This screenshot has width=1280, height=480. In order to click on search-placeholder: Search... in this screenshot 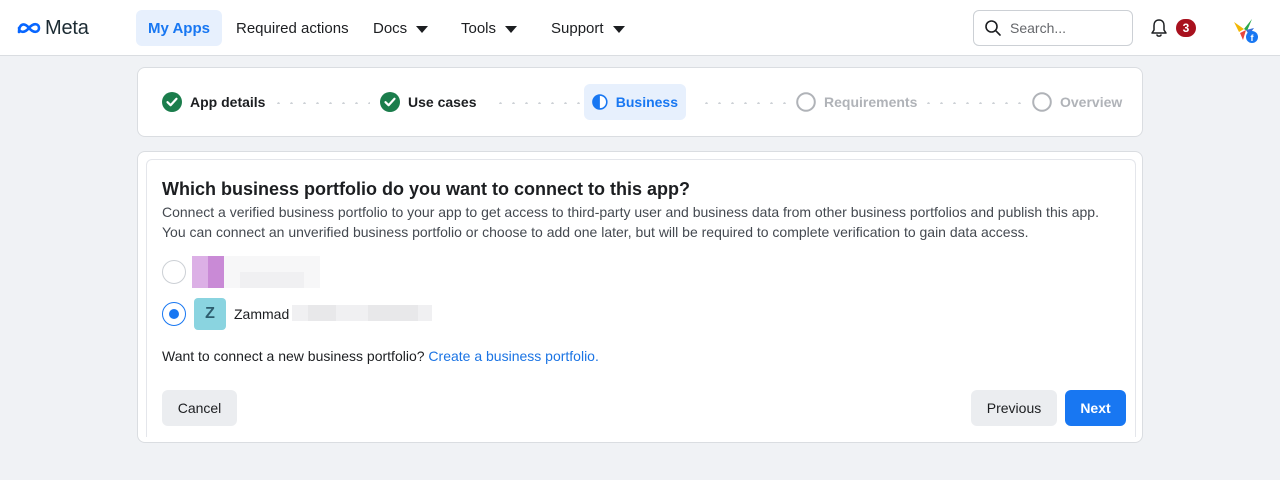, I will do `click(1038, 28)`.